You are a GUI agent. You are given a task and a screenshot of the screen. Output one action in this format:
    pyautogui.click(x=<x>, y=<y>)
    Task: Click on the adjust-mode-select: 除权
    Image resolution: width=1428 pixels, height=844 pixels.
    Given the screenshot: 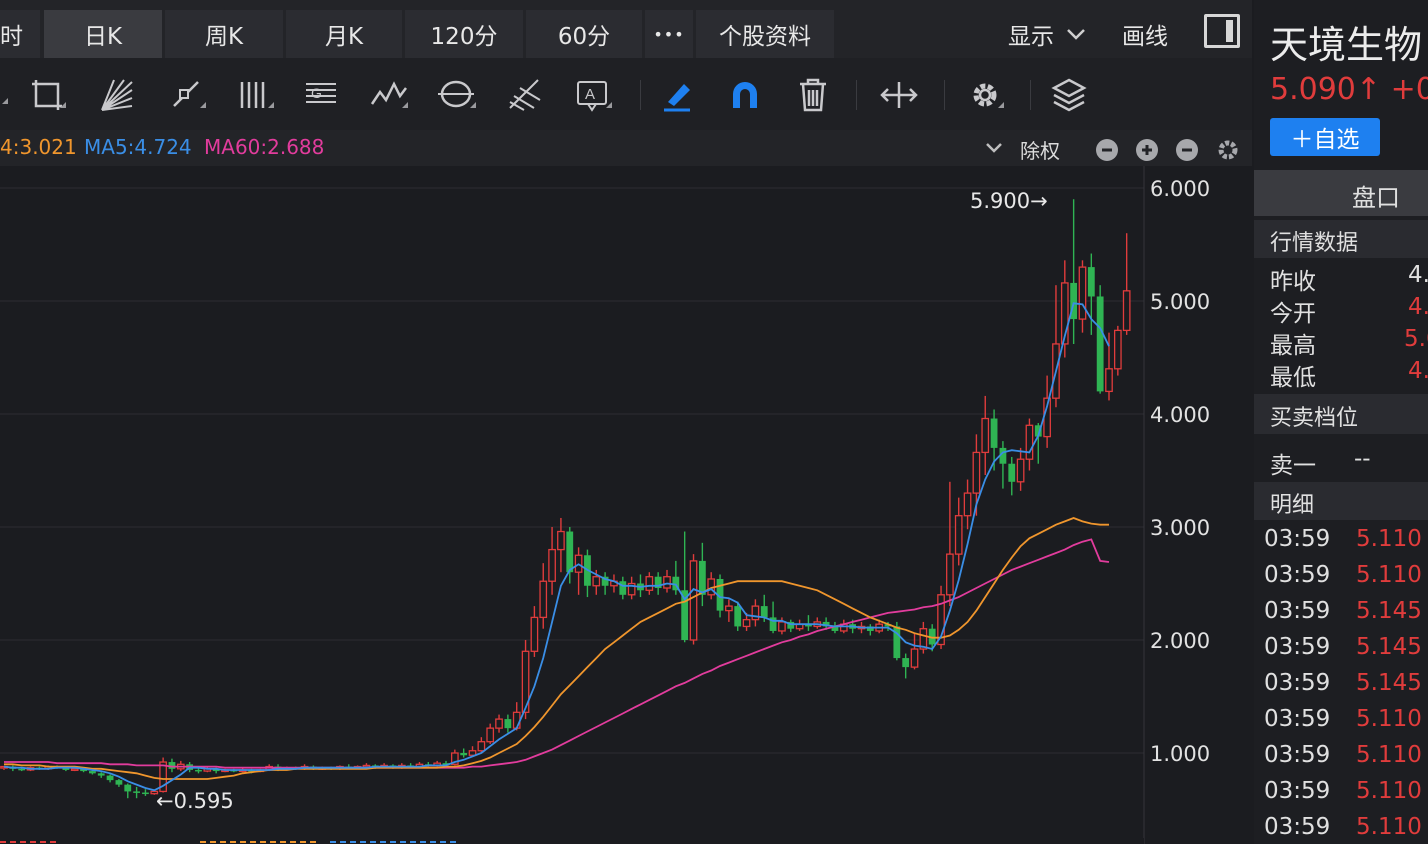 What is the action you would take?
    pyautogui.click(x=1040, y=149)
    